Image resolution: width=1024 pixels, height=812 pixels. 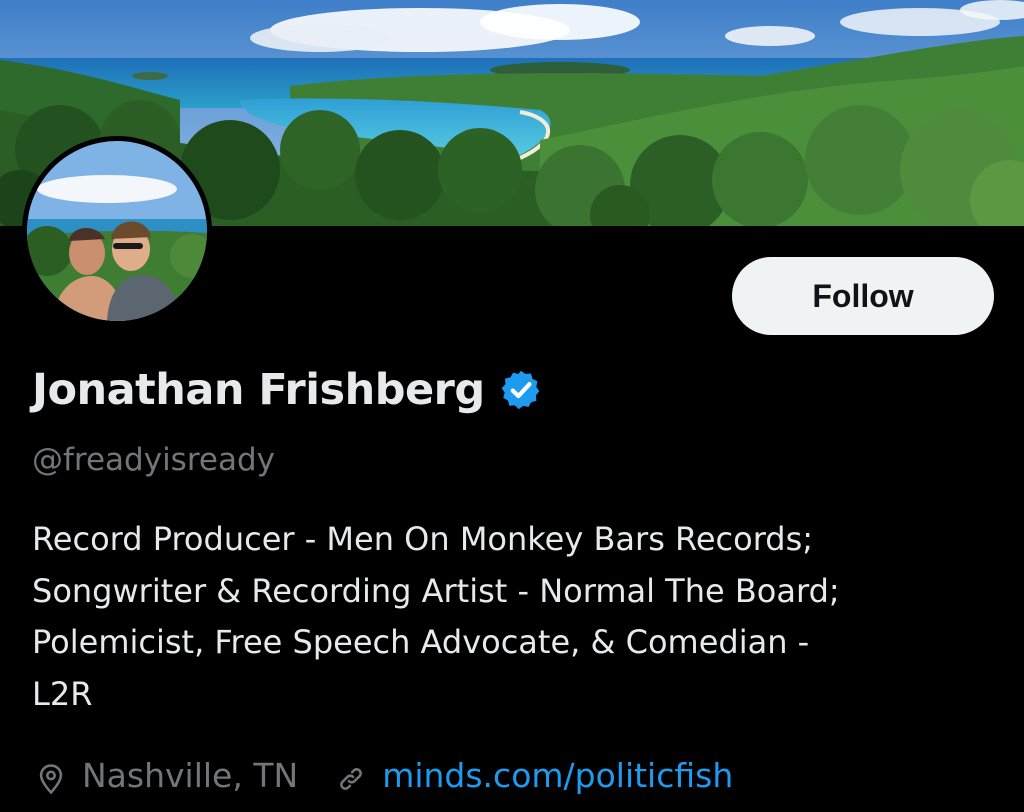 What do you see at coordinates (258, 390) in the screenshot?
I see `display-name: Jonathan Frishberg` at bounding box center [258, 390].